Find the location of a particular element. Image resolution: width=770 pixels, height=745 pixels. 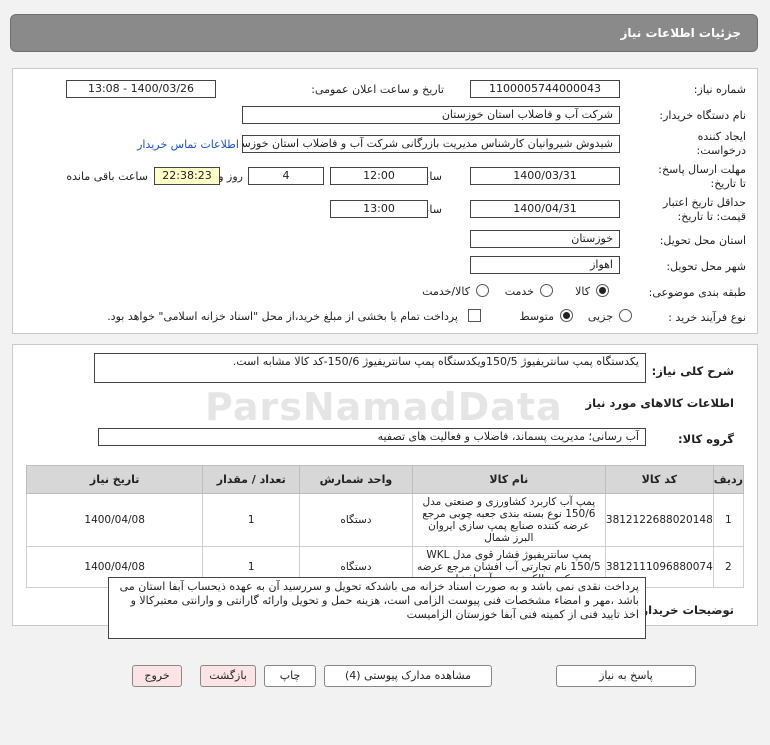

need-number-label: شماره نیاز: is located at coordinates (719, 89).